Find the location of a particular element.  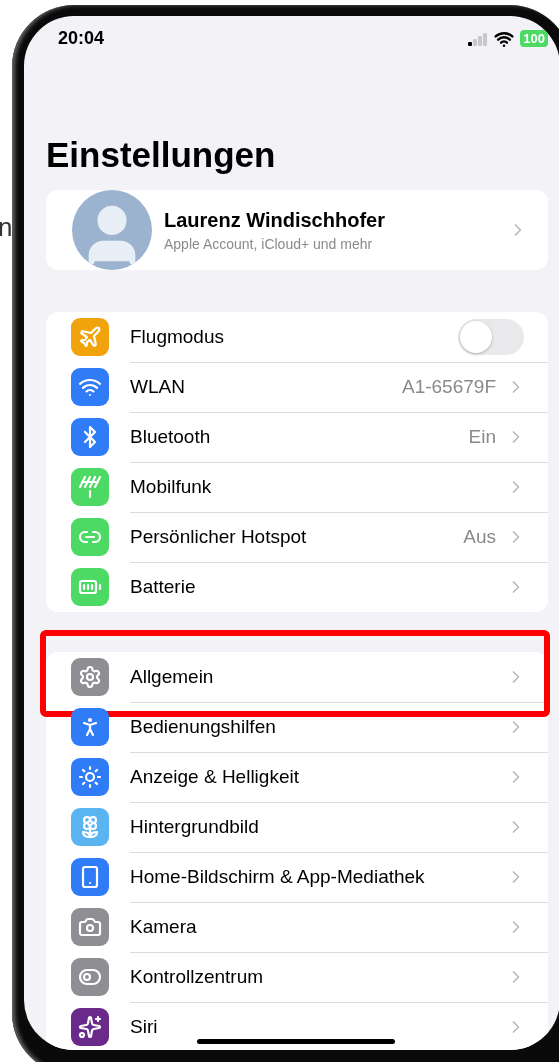

status-time: 20:04 is located at coordinates (81, 38).